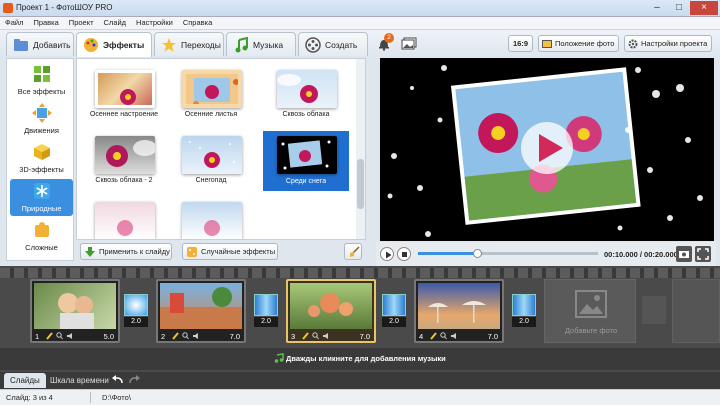  I want to click on category-motion: Движения, so click(41, 119).